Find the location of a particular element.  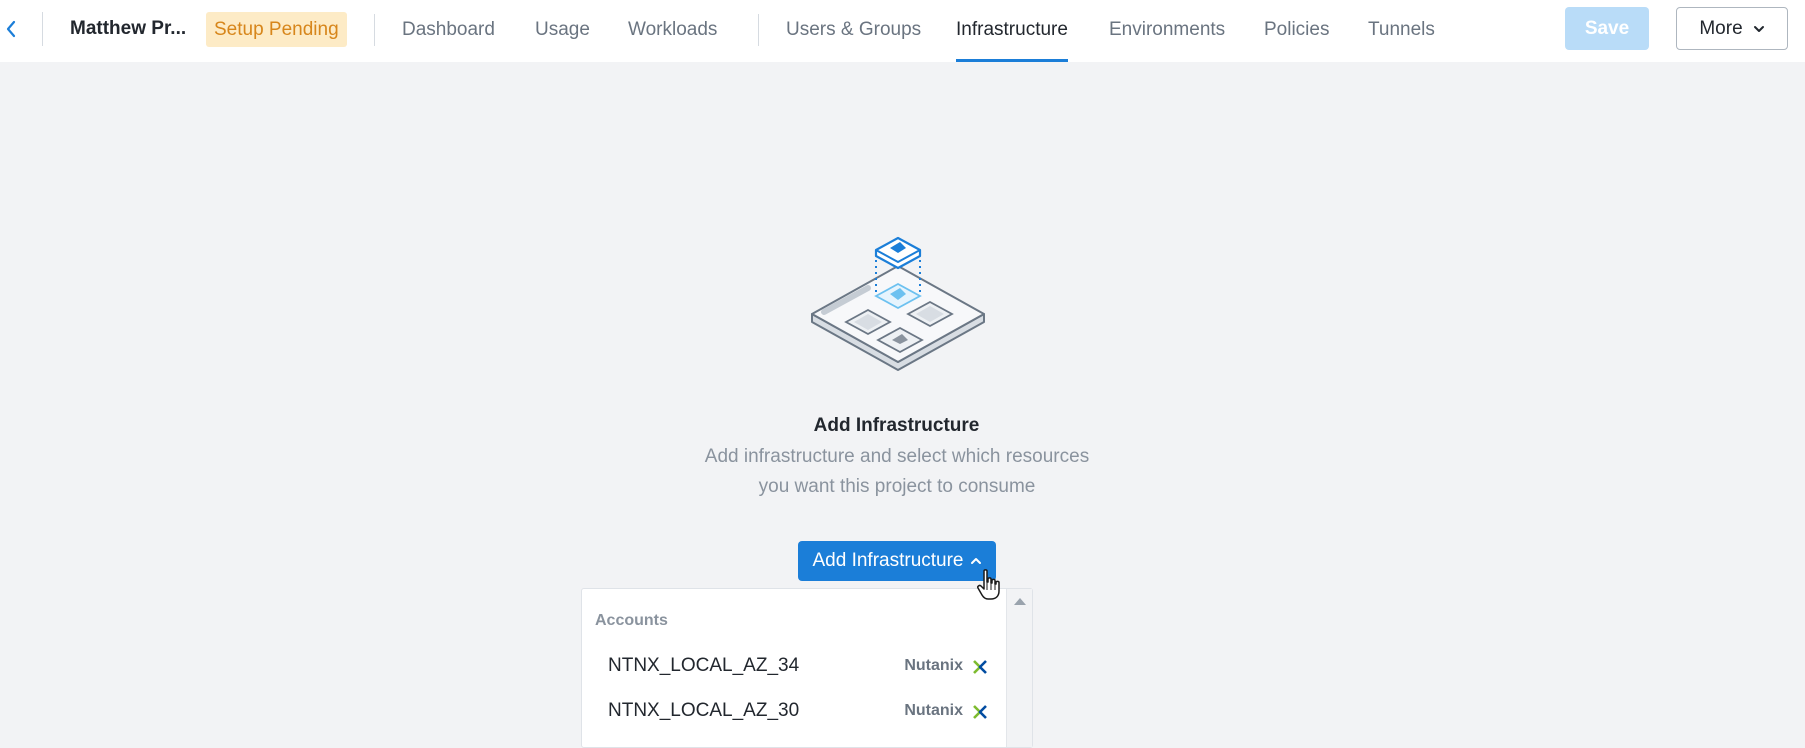

tab-dashboard: Dashboard is located at coordinates (448, 31).